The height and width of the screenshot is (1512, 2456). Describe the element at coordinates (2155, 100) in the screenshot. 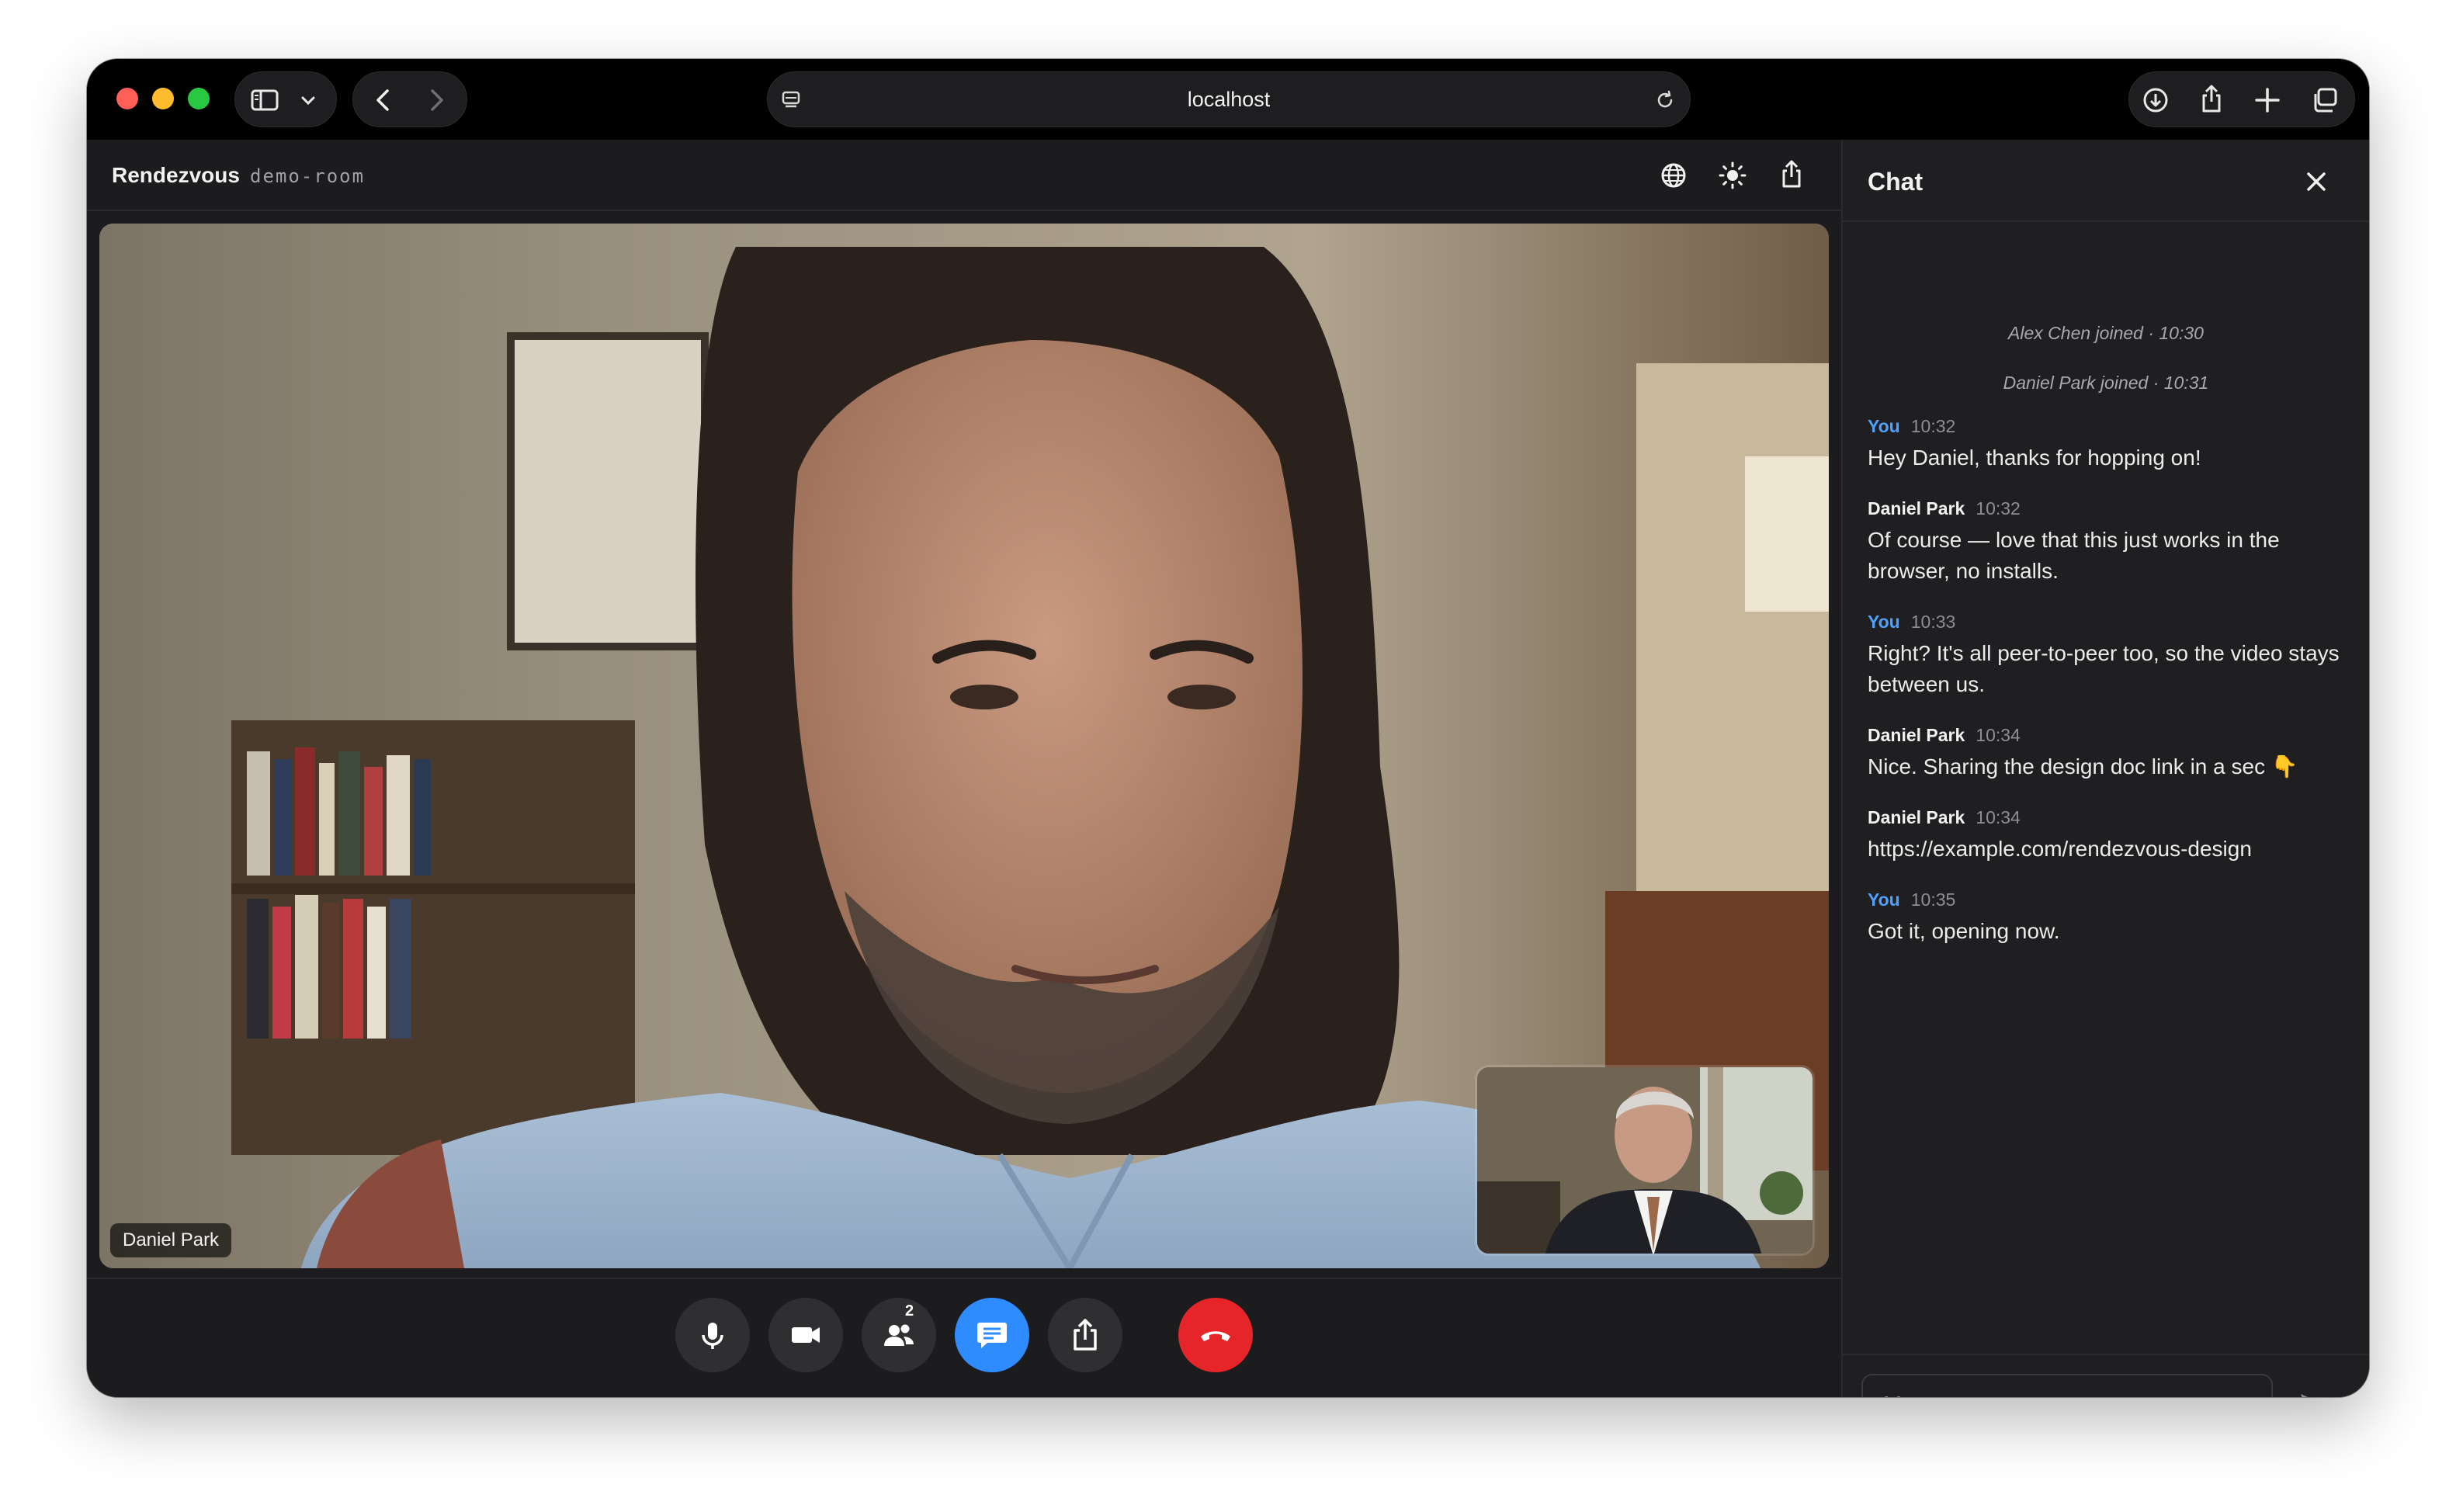

I see `downloads-icon` at that location.